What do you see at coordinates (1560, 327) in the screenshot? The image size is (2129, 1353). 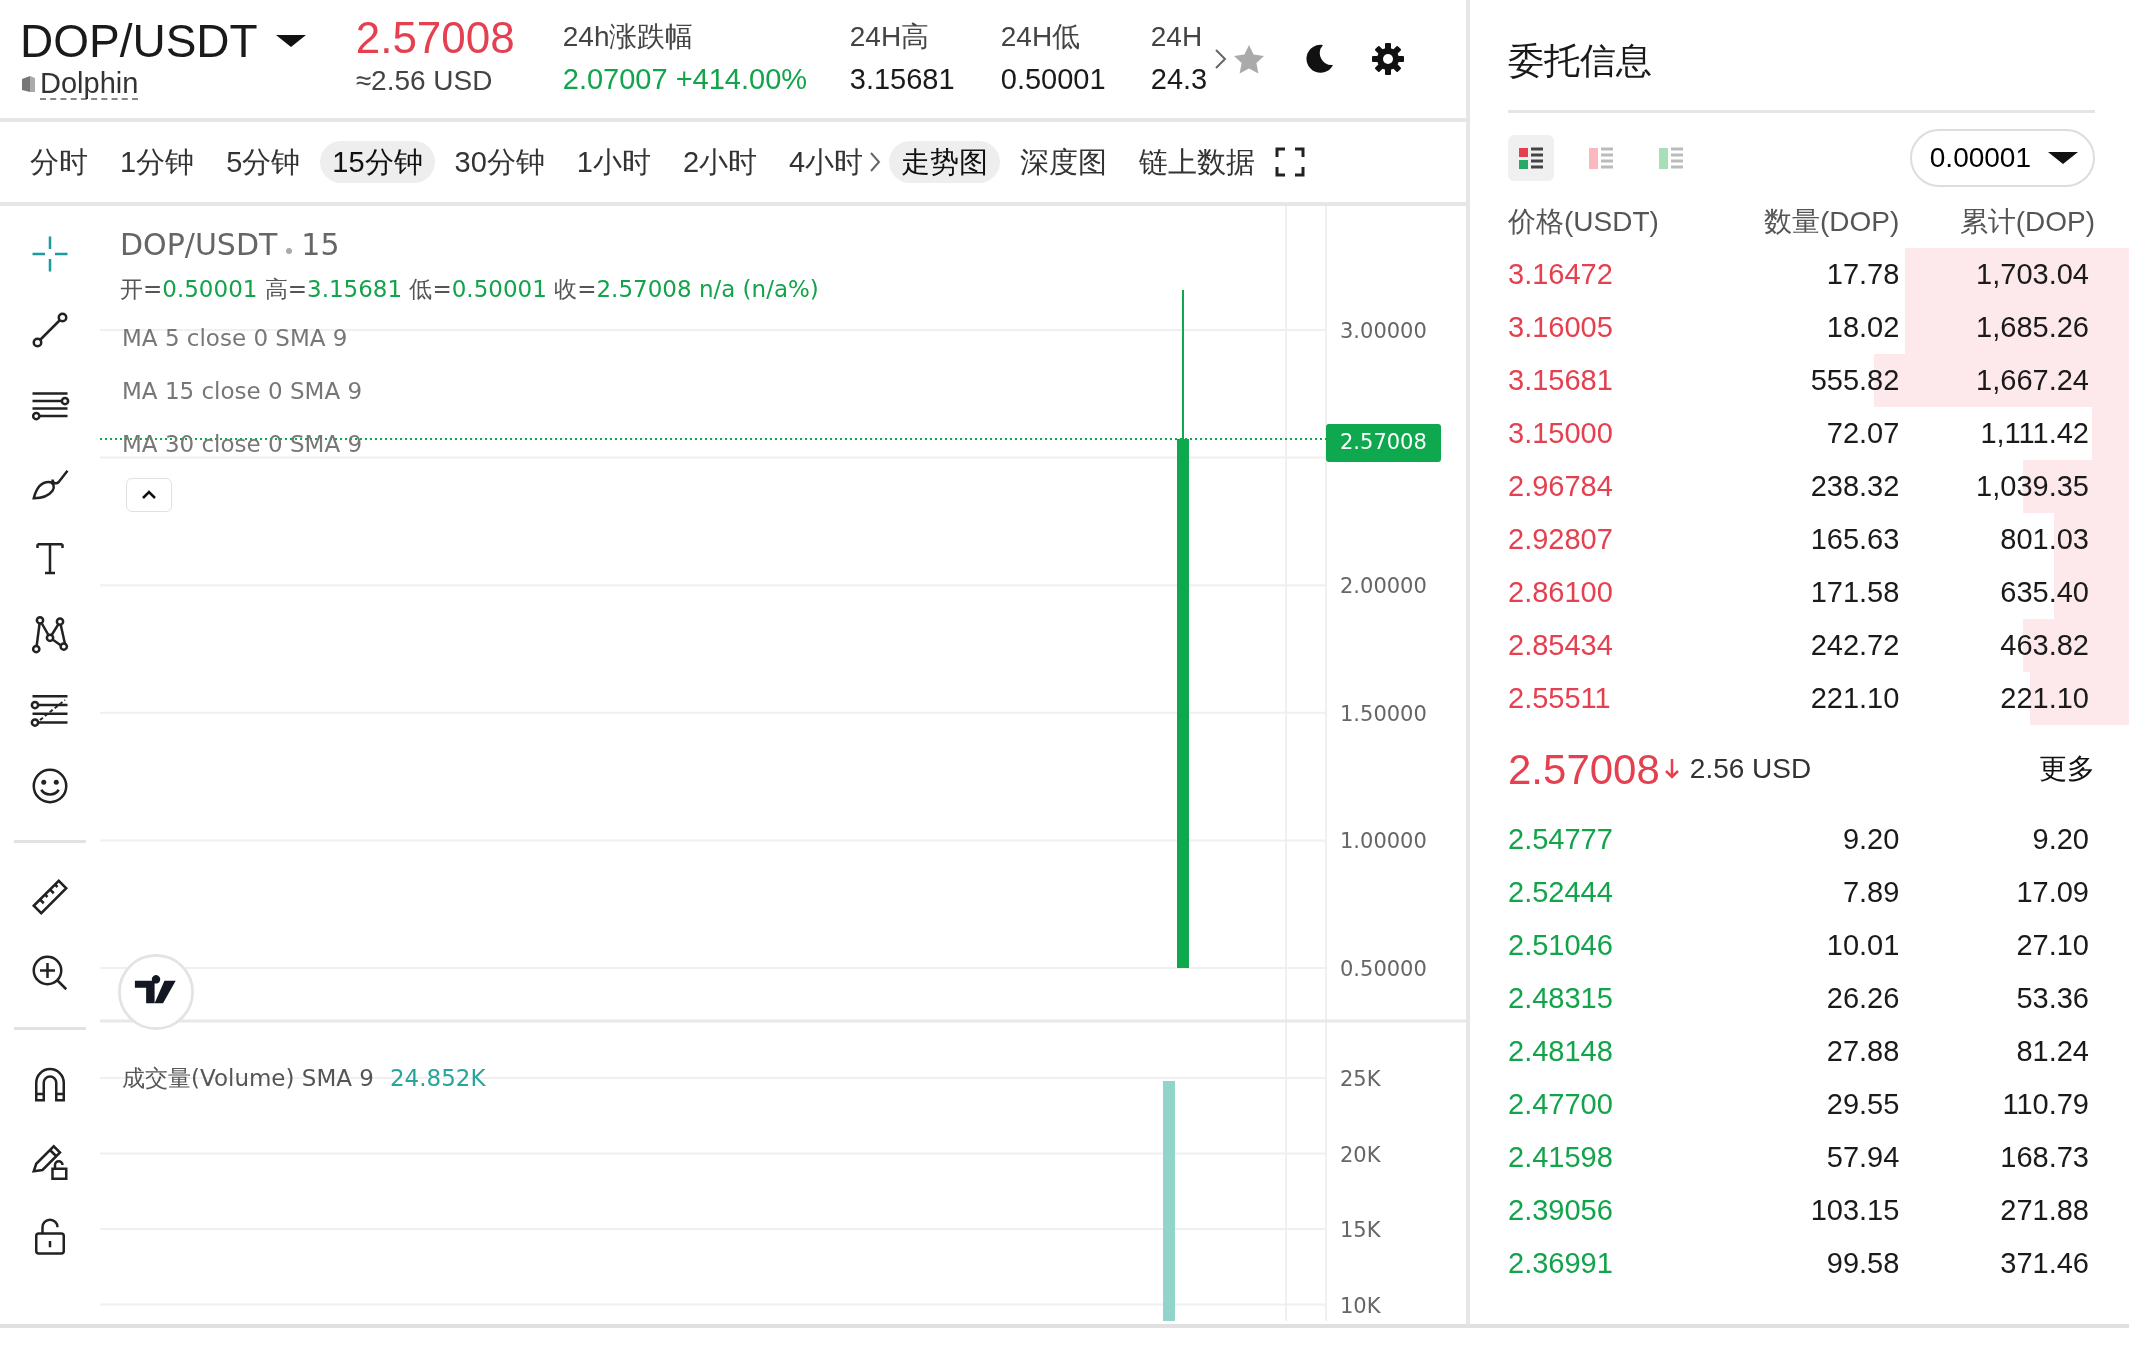 I see `ask-price: 3.16005` at bounding box center [1560, 327].